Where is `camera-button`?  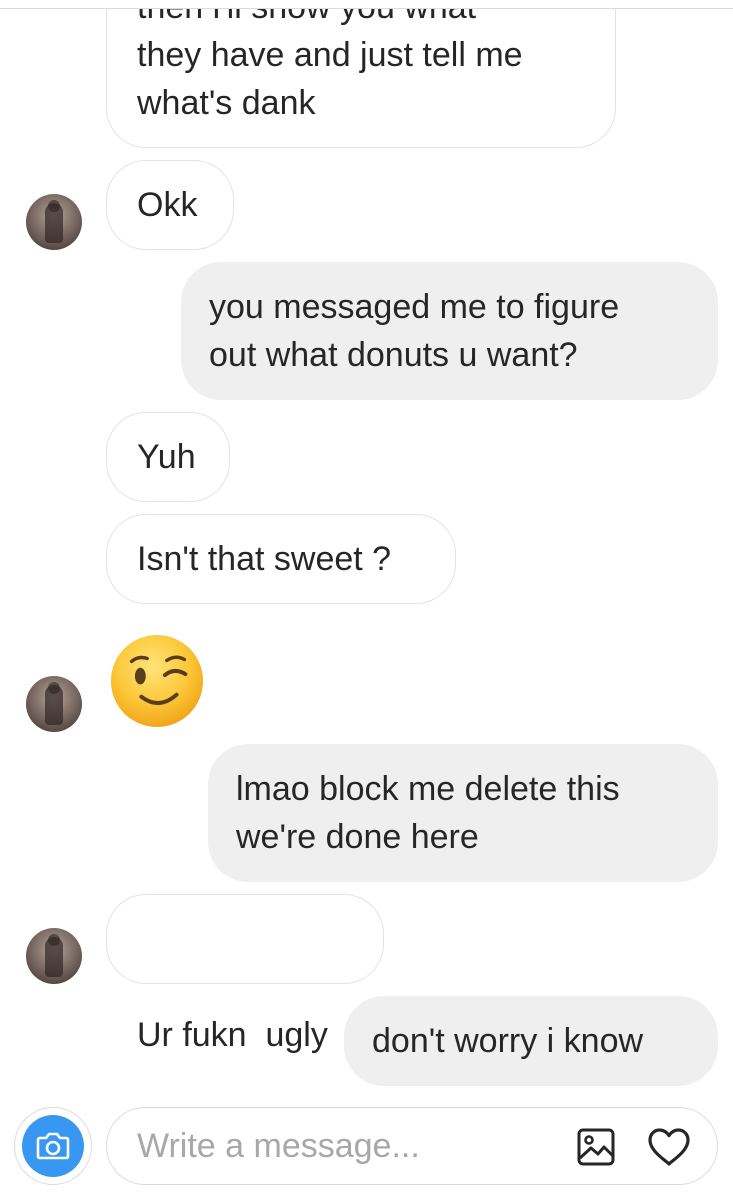 camera-button is located at coordinates (53, 1146).